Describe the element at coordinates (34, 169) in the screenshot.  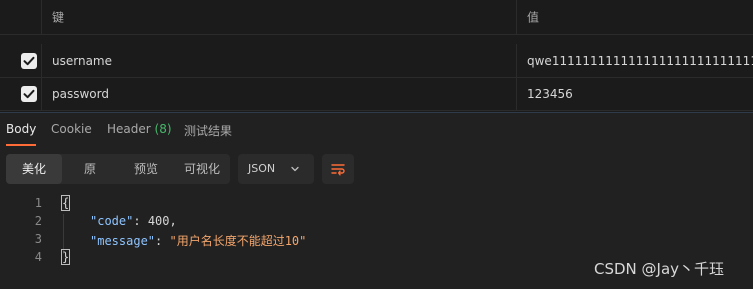
I see `view-mode-pretty: 美化` at that location.